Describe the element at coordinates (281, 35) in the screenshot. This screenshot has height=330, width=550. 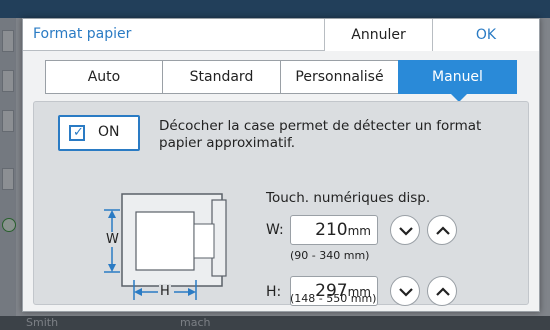
I see `dialog-title-bar: Format papier Annuler OK` at that location.